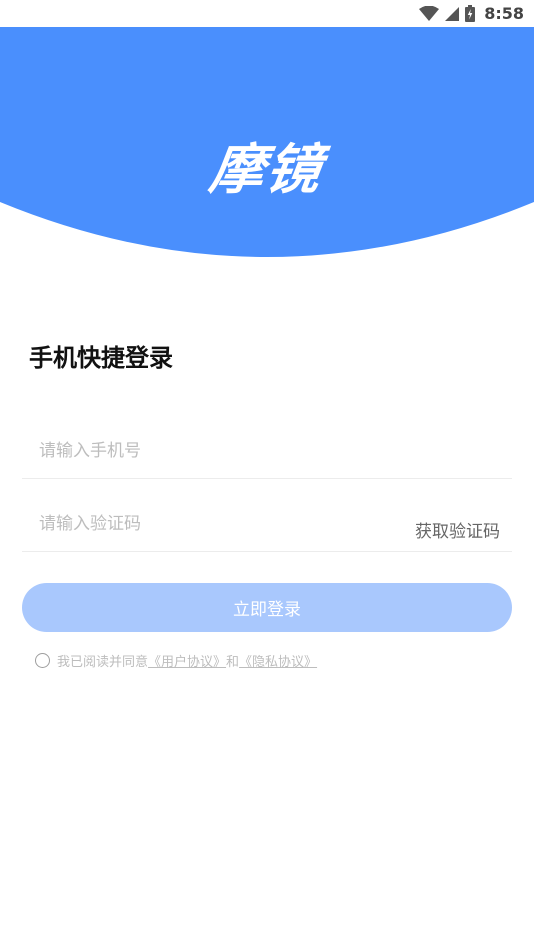 The image size is (534, 950). What do you see at coordinates (267, 13) in the screenshot?
I see `status-bar: 8:58` at bounding box center [267, 13].